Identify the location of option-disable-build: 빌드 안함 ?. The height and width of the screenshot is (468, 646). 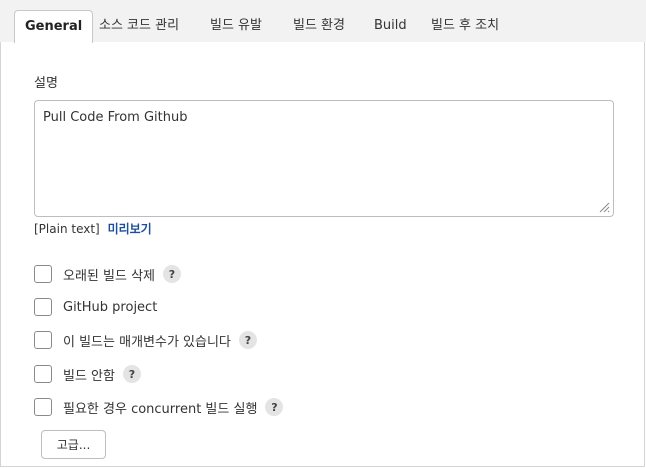
(87, 374).